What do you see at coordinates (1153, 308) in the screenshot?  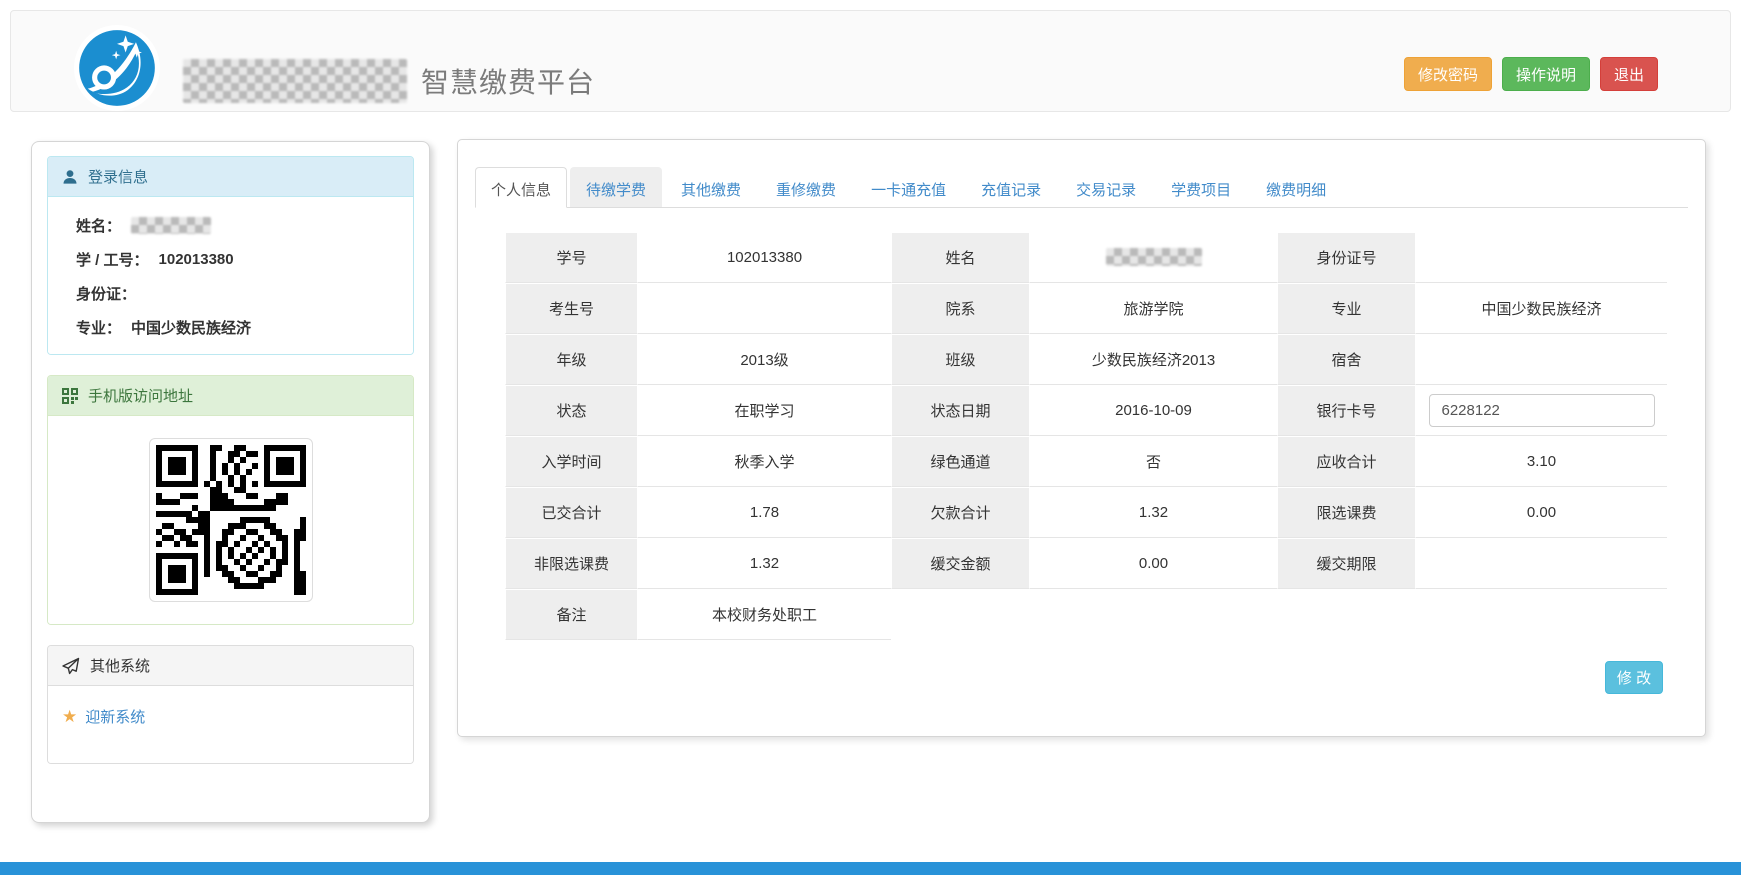 I see `field-value-cell: 旅游学院` at bounding box center [1153, 308].